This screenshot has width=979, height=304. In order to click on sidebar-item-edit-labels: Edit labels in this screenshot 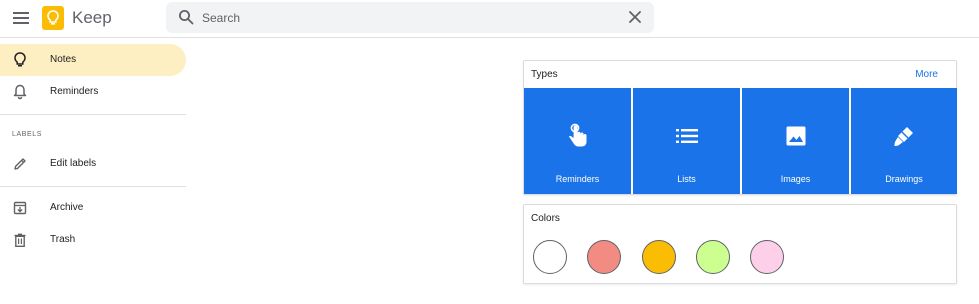, I will do `click(93, 164)`.